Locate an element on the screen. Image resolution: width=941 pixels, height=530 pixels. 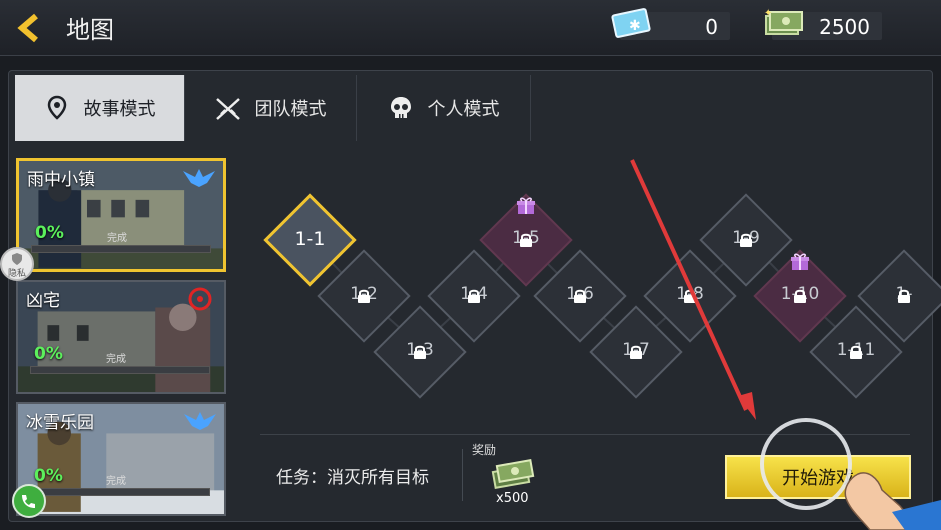
diamond-value: 0 is located at coordinates (711, 27).